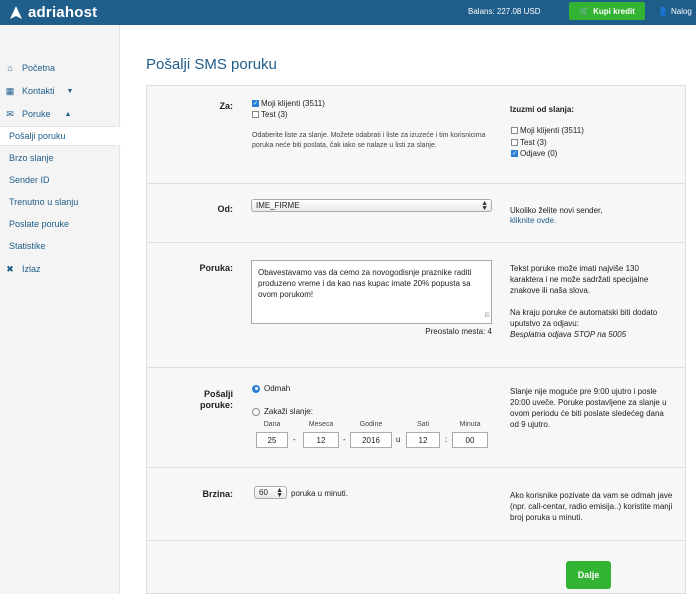 The width and height of the screenshot is (696, 594). Describe the element at coordinates (533, 220) in the screenshot. I see `new-sender-link: kliknite ovde.` at that location.